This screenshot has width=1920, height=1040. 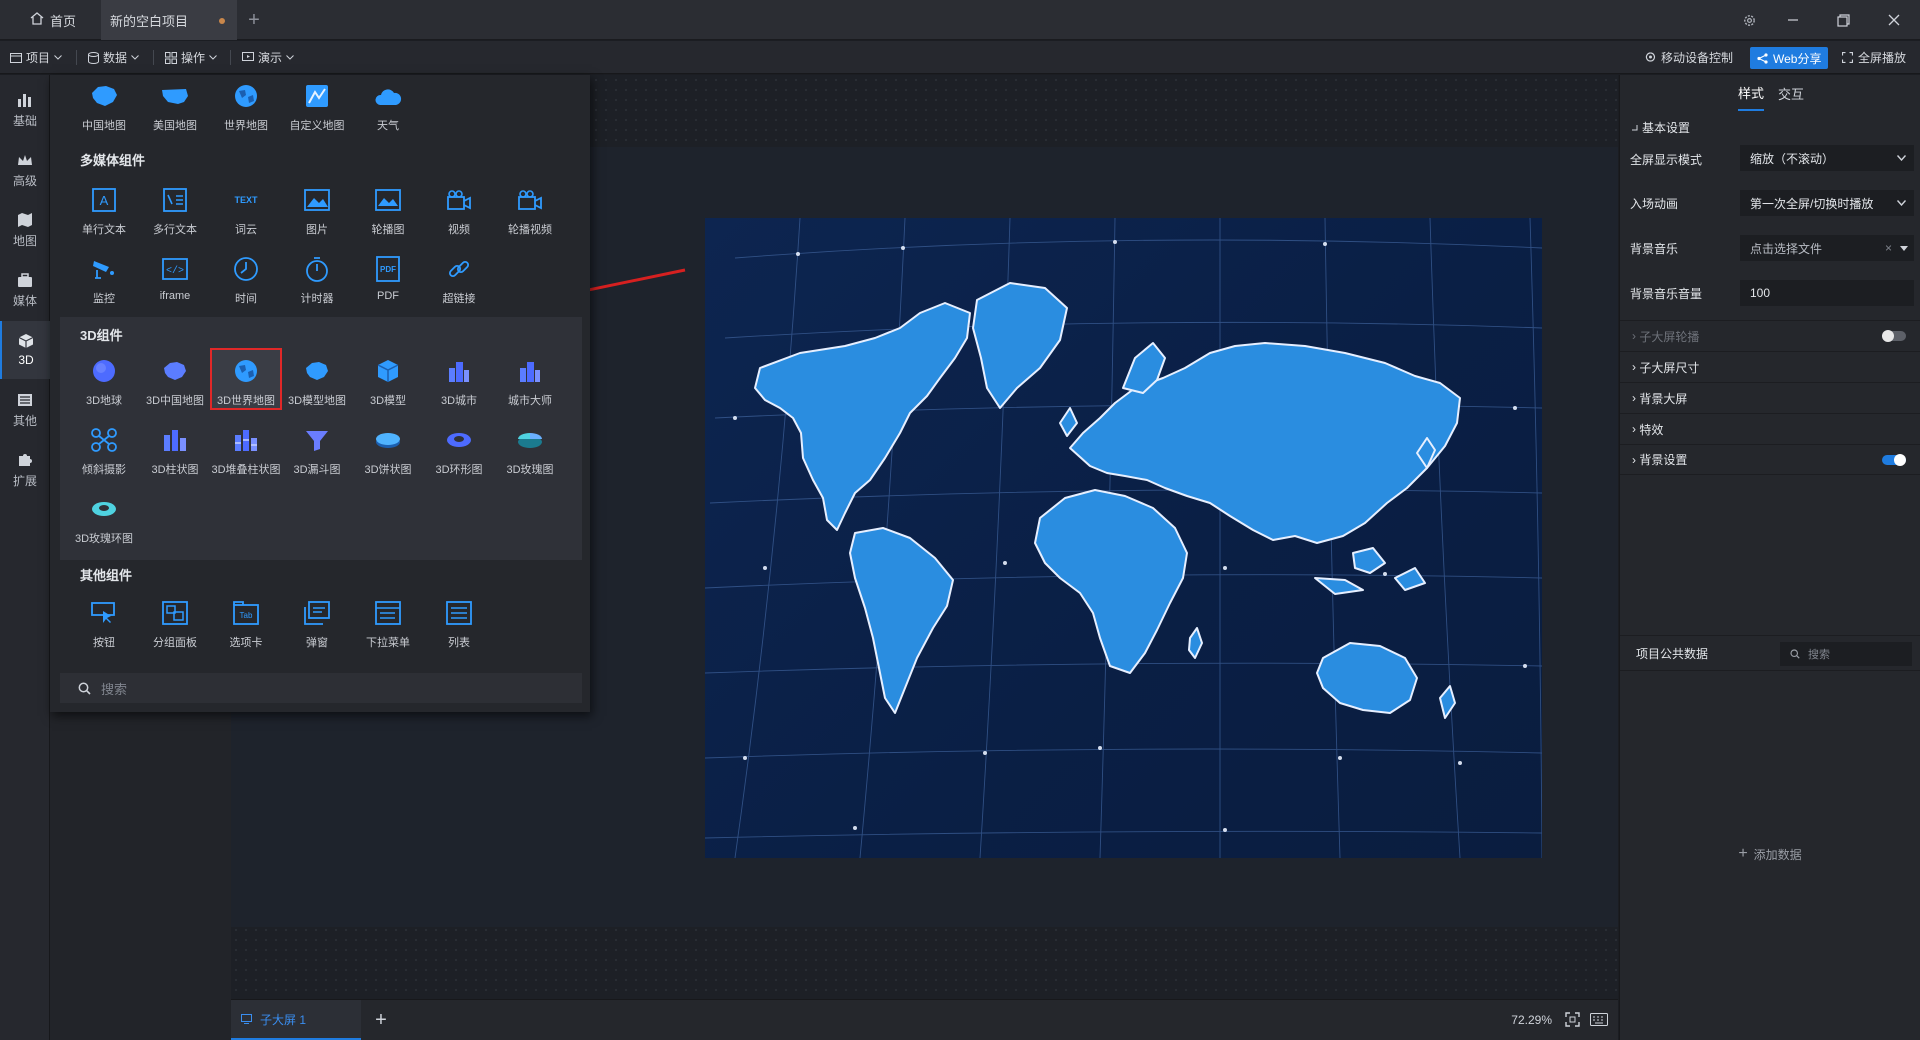 What do you see at coordinates (254, 20) in the screenshot?
I see `add-tab-button: +` at bounding box center [254, 20].